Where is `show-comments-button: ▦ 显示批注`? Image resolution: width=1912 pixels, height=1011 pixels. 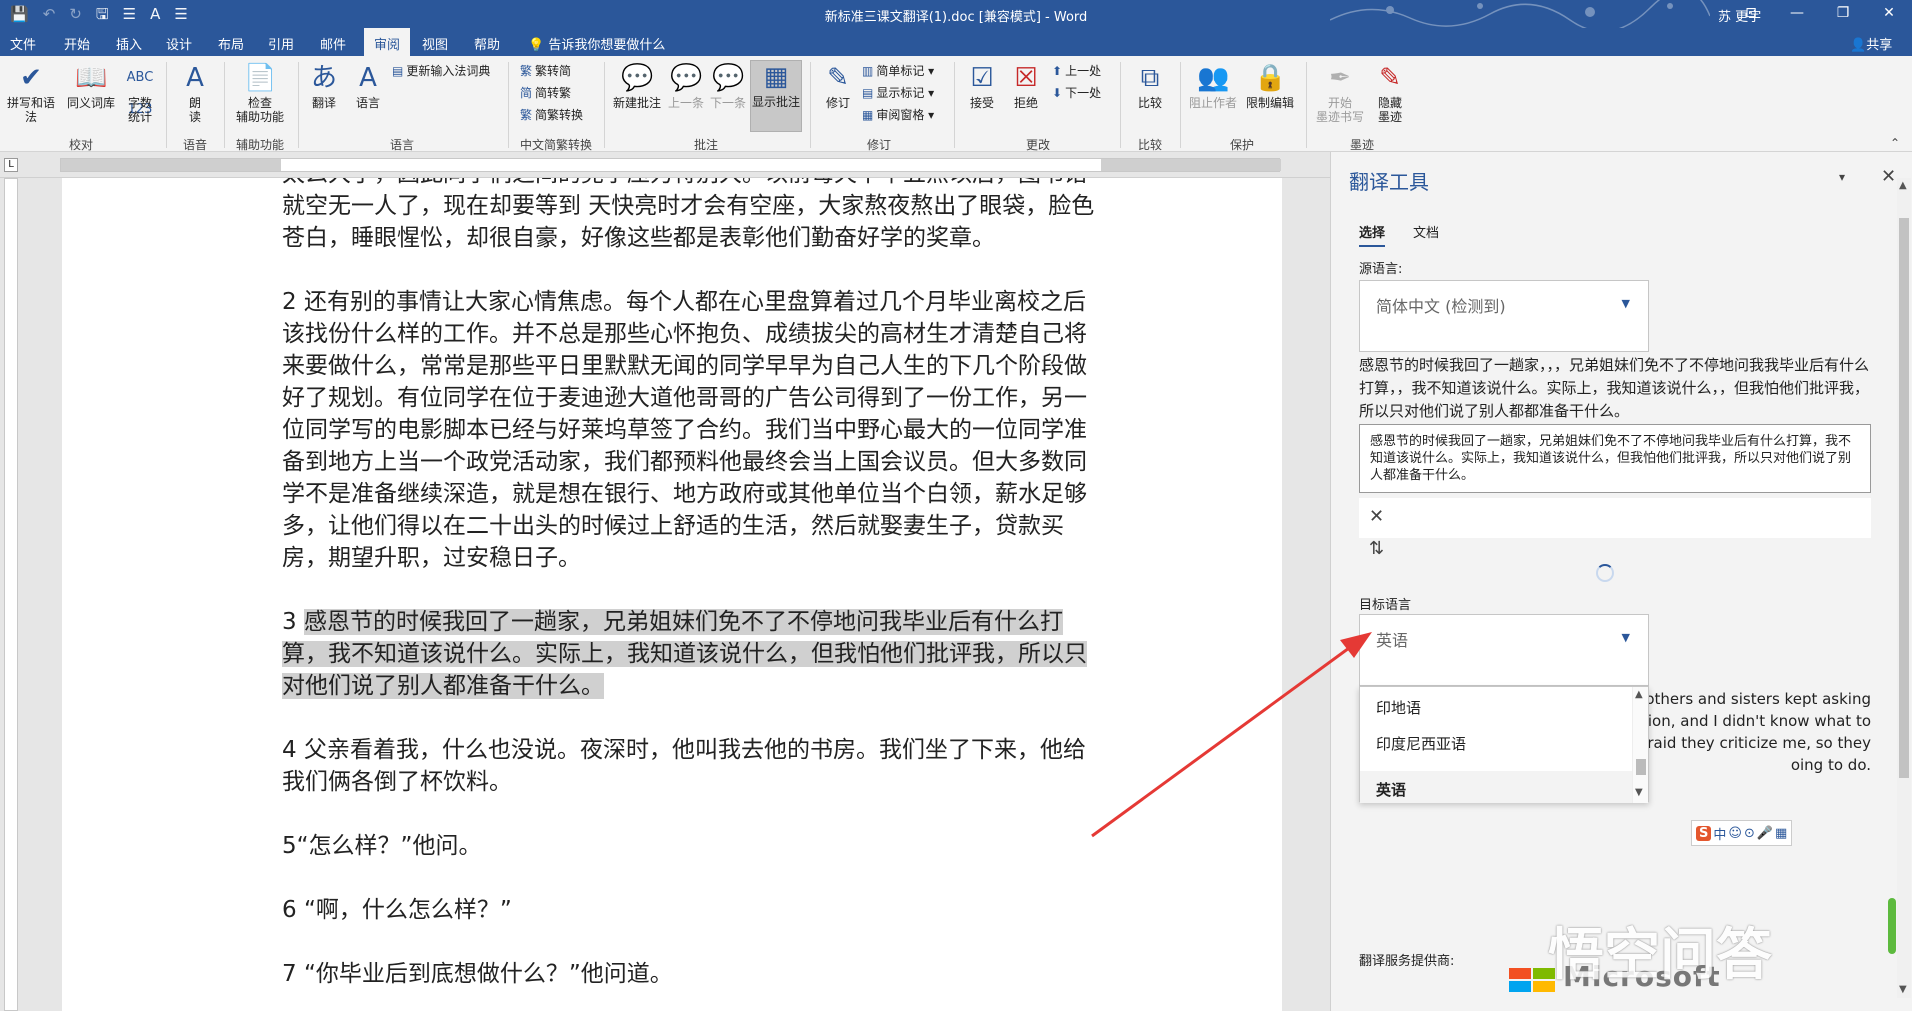 show-comments-button: ▦ 显示批注 is located at coordinates (776, 96).